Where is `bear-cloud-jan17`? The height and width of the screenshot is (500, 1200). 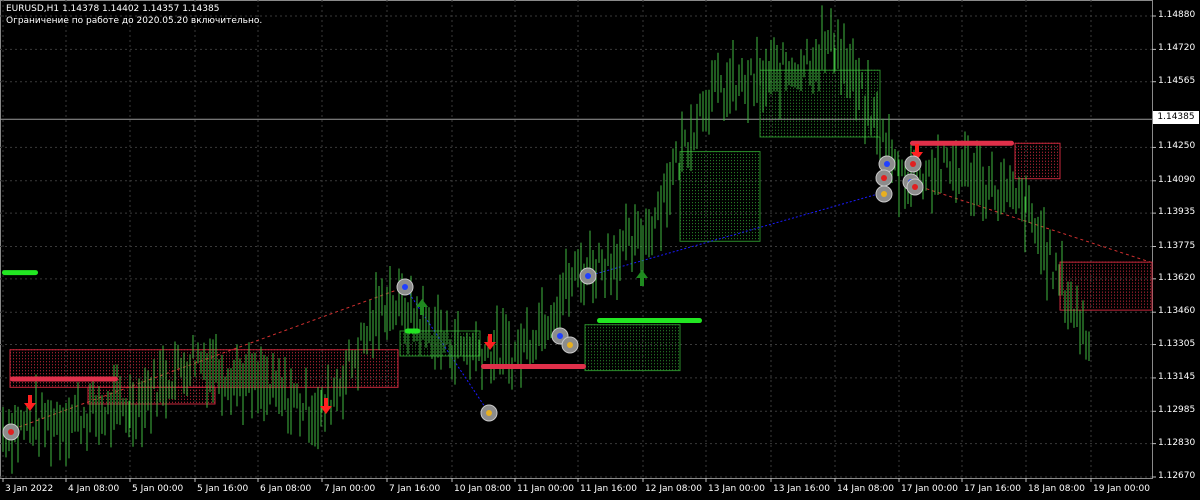 bear-cloud-jan17 is located at coordinates (1037, 161).